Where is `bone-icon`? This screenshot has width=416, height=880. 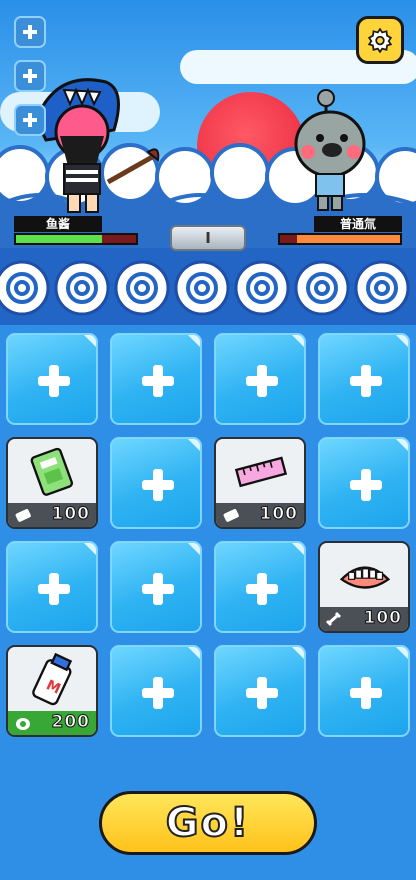
bone-icon is located at coordinates (334, 619).